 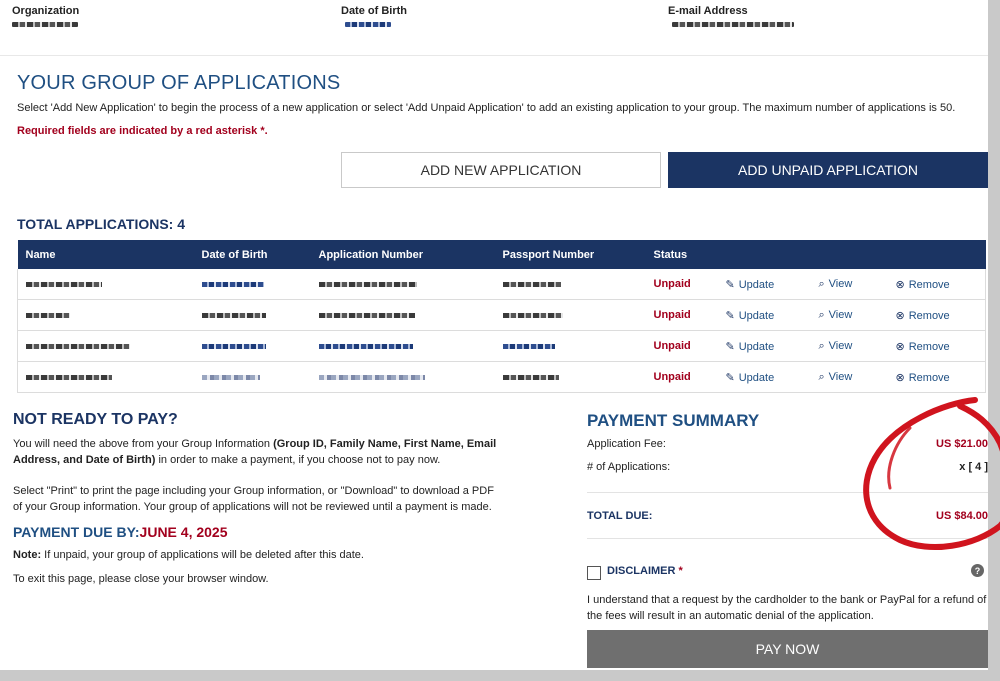 I want to click on disclaimer-label: DISCLAIMER *, so click(x=645, y=571).